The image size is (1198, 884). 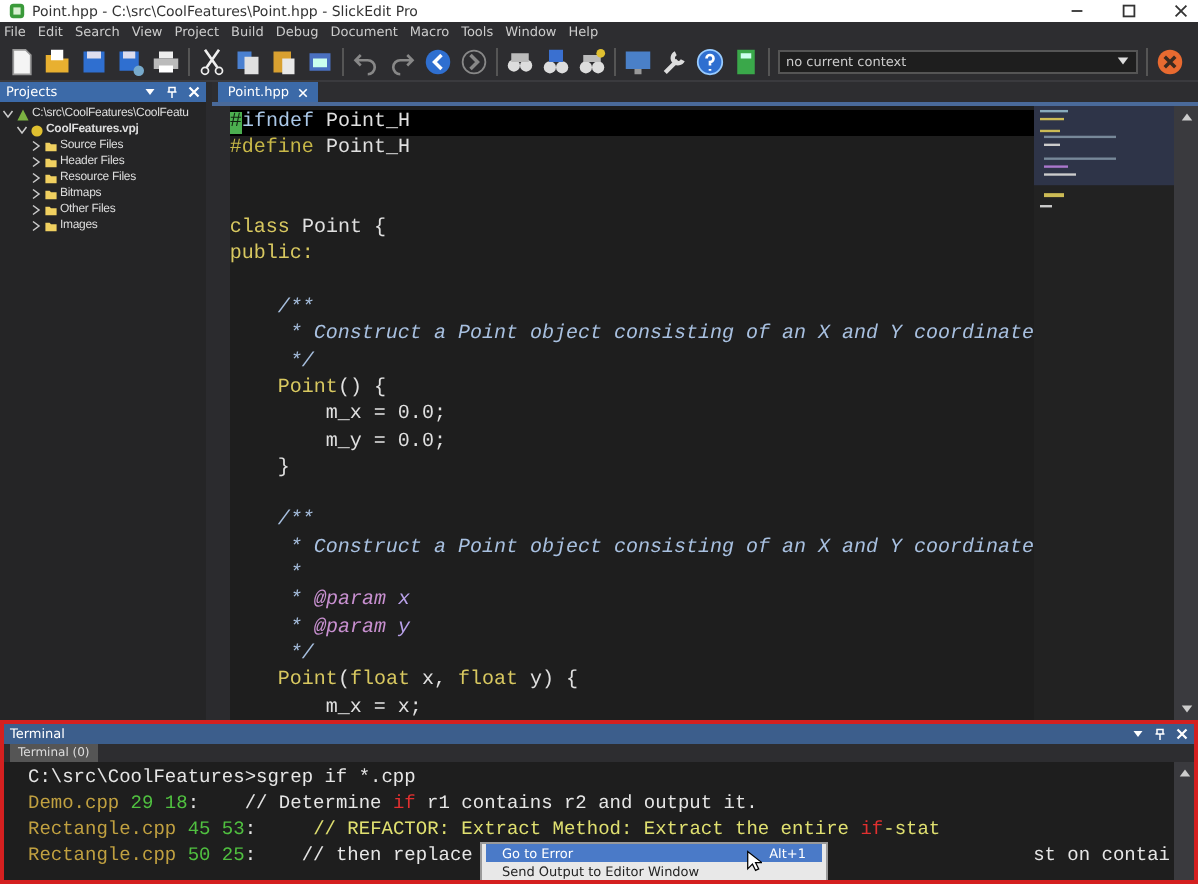 I want to click on help-icon, so click(x=710, y=61).